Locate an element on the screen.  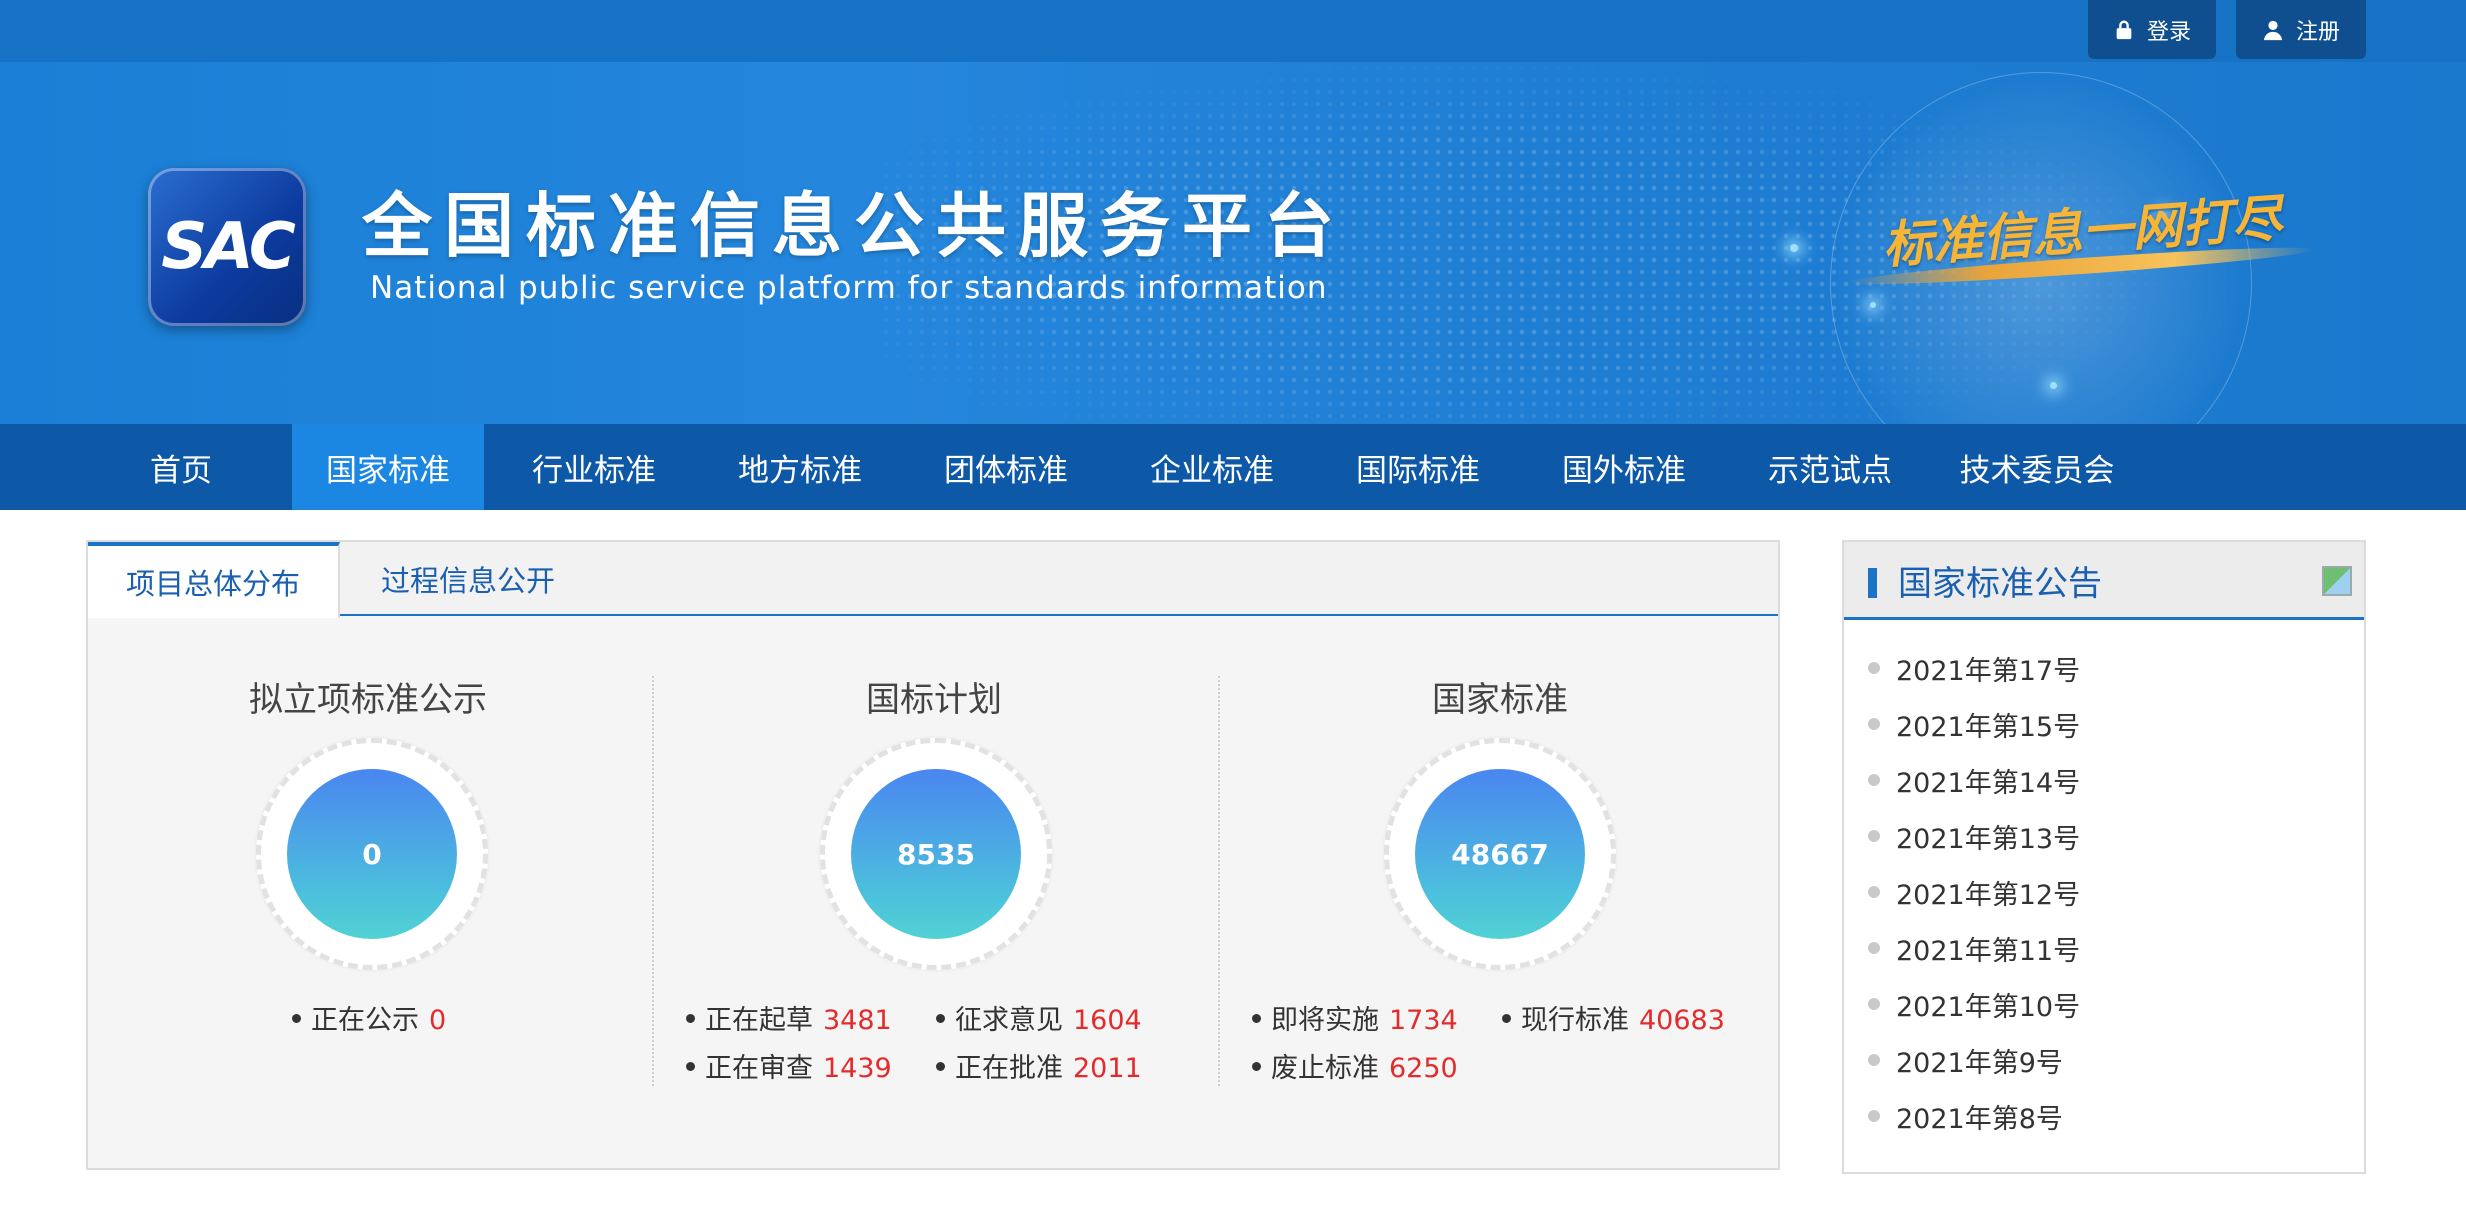
nav-item-international-standards: 国际标准 is located at coordinates (1418, 467).